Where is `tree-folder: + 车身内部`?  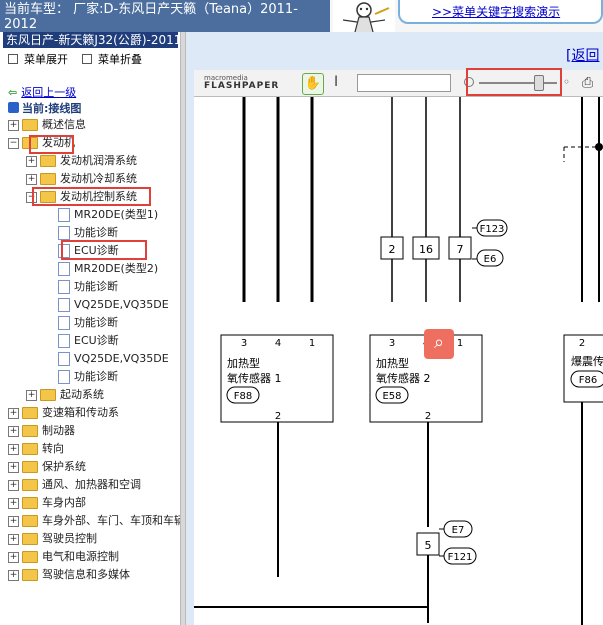
tree-folder: + 车身内部 is located at coordinates (47, 503).